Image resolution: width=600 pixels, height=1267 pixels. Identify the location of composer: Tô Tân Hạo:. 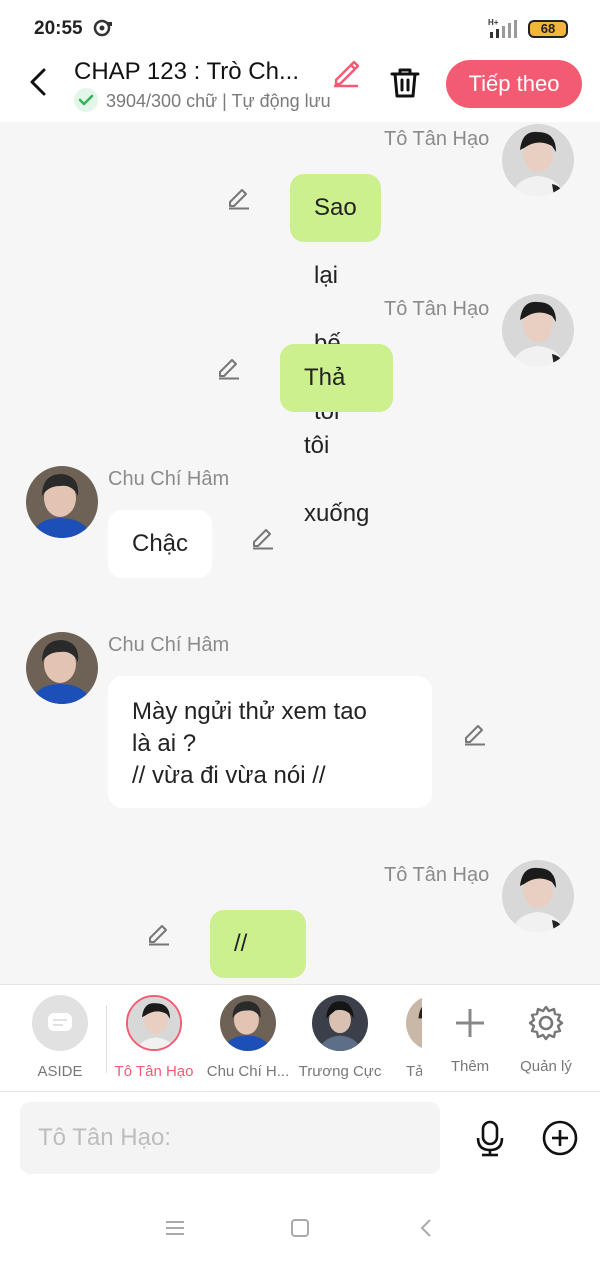
(300, 1140).